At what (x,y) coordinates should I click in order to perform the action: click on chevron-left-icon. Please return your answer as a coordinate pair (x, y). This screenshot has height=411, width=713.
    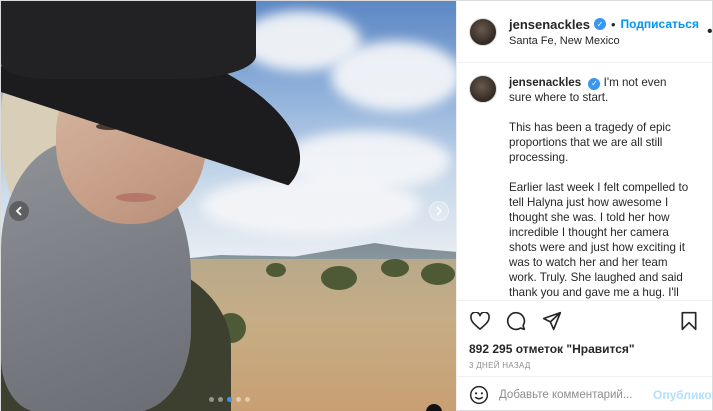
    Looking at the image, I should click on (19, 211).